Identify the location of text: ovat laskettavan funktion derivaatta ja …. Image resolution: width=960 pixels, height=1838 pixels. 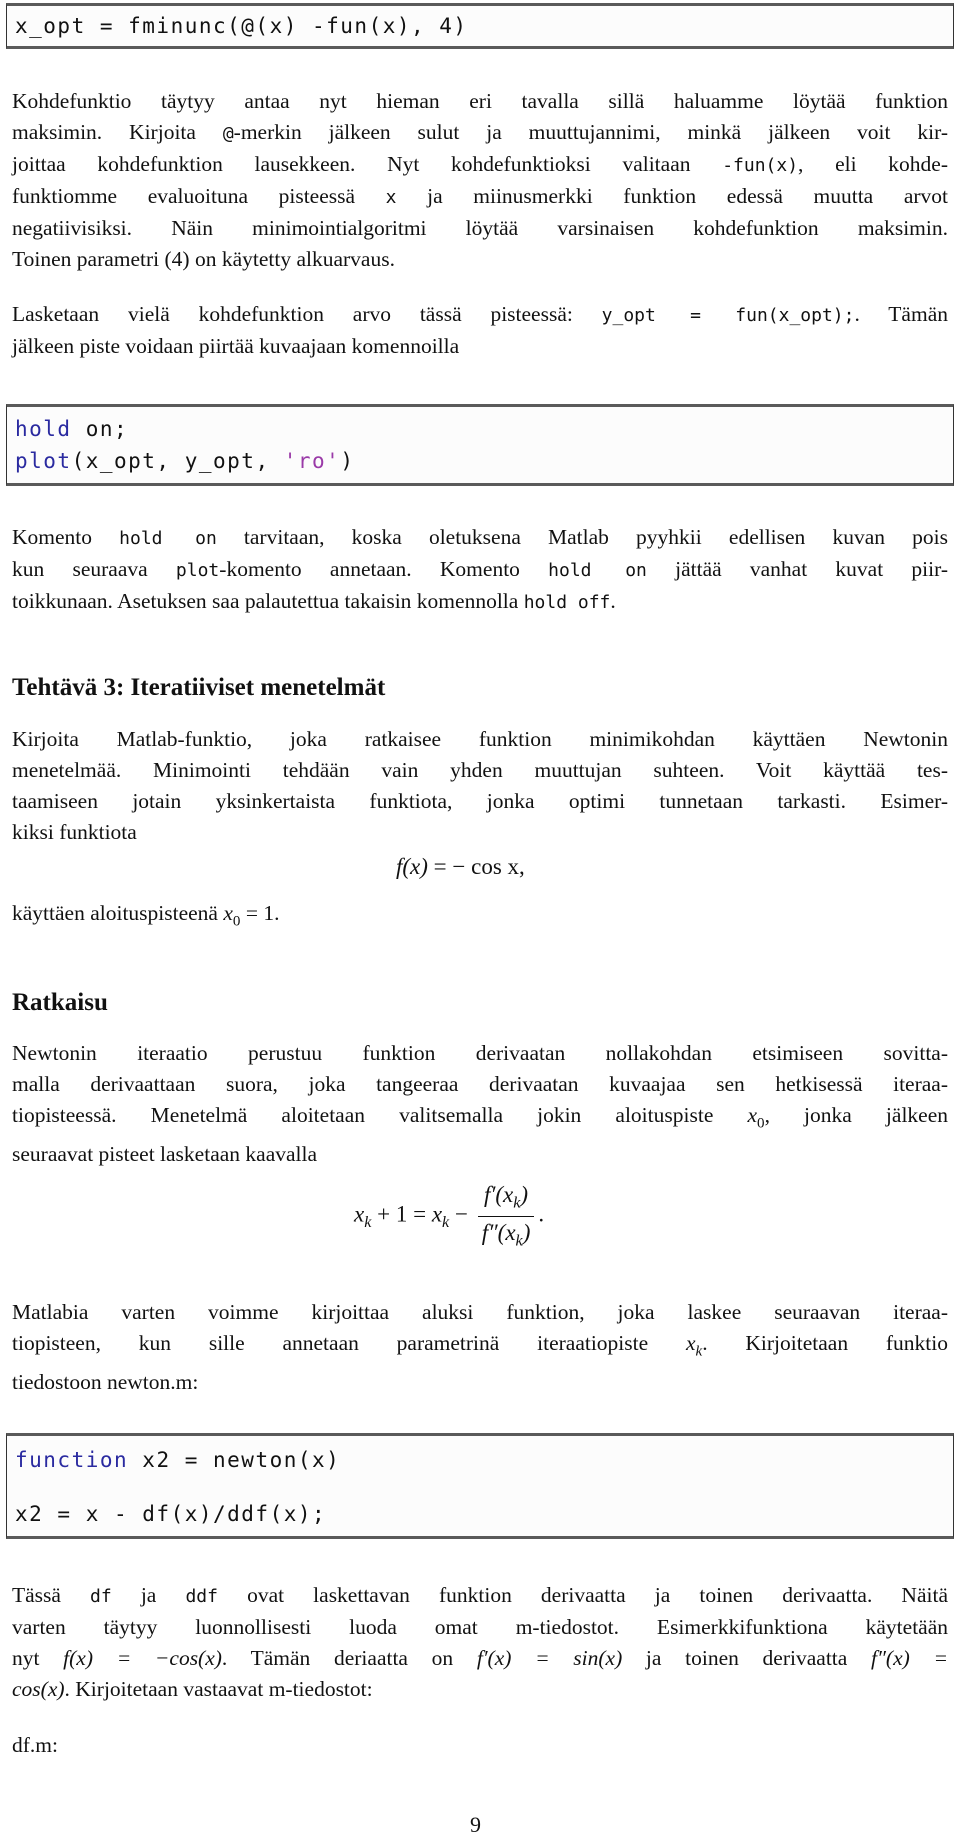
(582, 1595).